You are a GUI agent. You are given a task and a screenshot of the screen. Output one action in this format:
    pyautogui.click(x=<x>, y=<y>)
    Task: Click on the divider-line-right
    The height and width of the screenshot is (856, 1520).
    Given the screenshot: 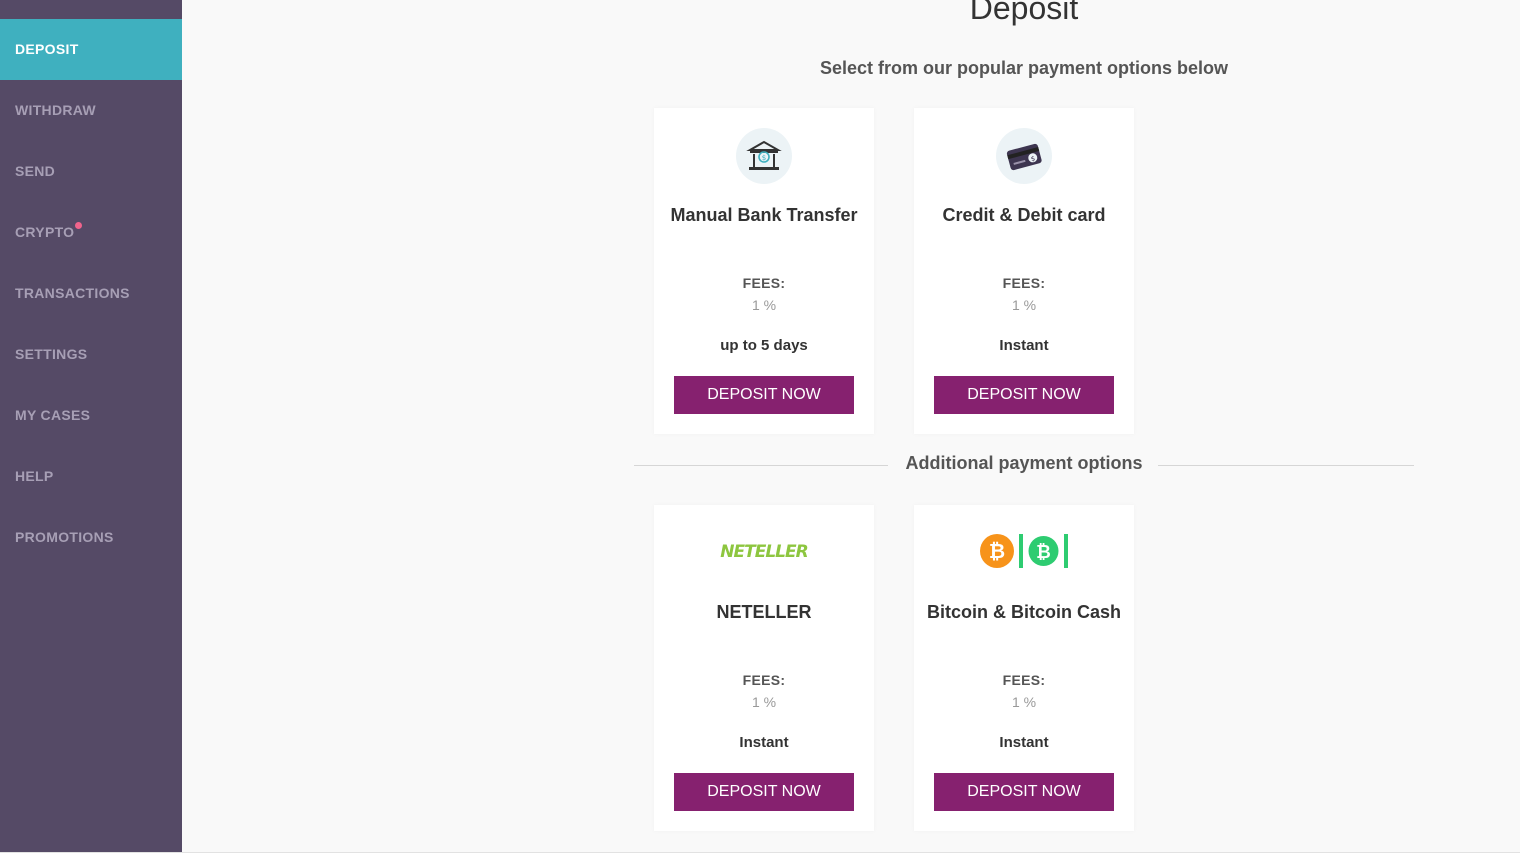 What is the action you would take?
    pyautogui.click(x=1286, y=465)
    